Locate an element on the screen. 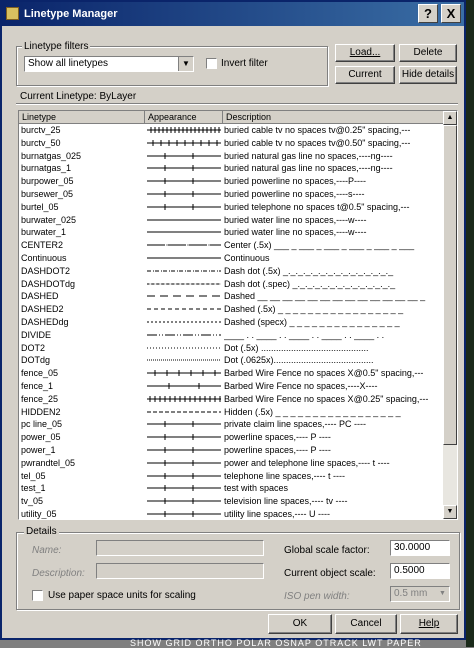 The image size is (474, 648). description-field is located at coordinates (180, 571).